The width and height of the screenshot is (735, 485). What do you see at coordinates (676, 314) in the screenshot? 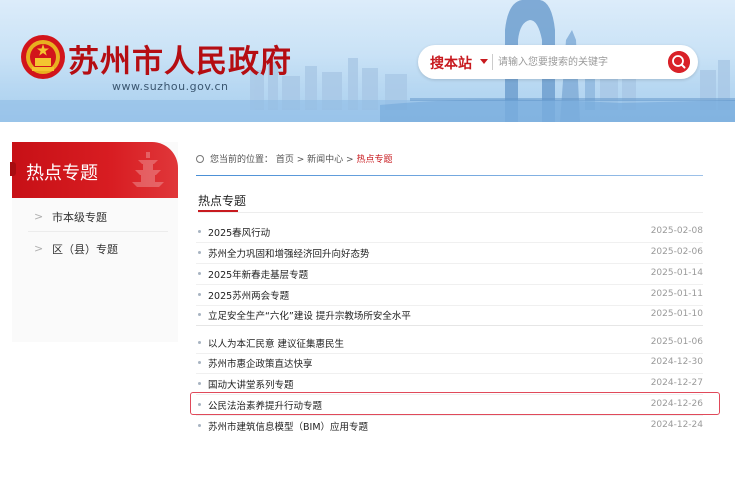
I see `news-item-date: 2025-01-10` at bounding box center [676, 314].